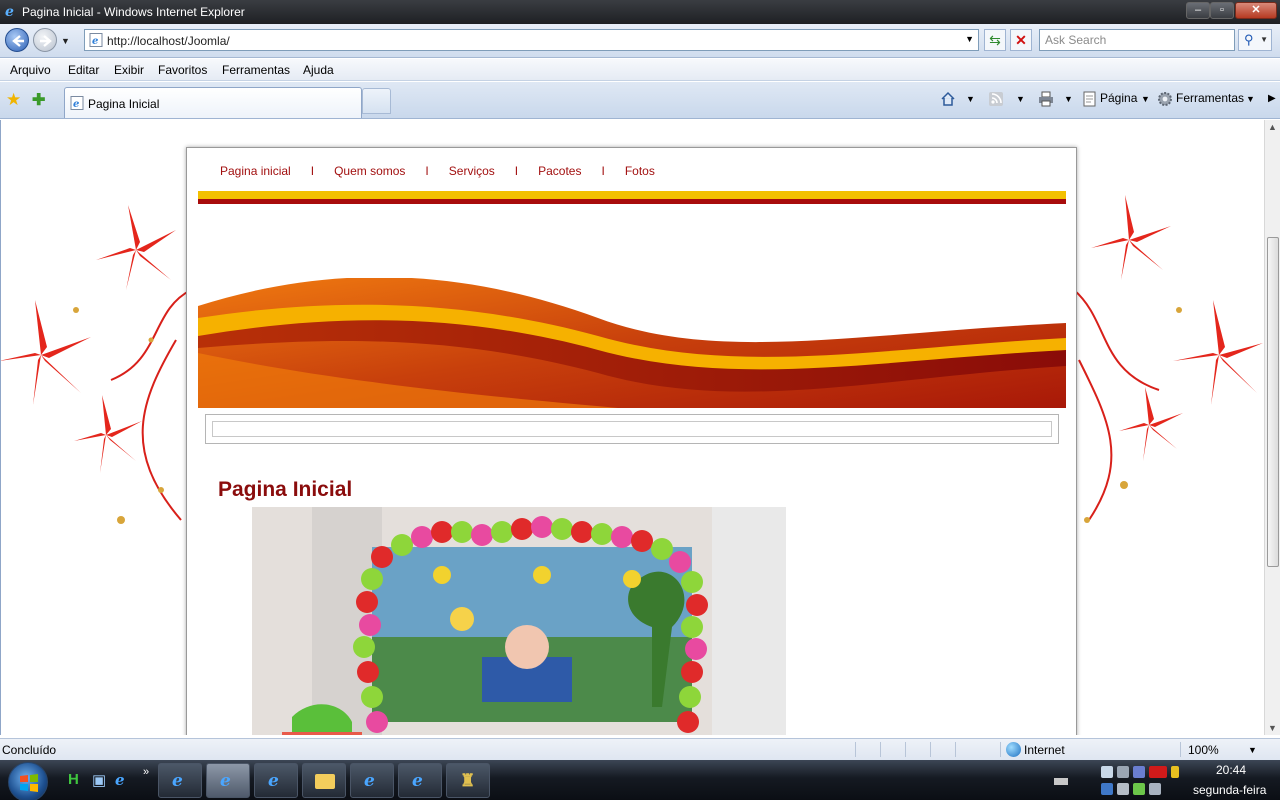 The height and width of the screenshot is (800, 1280). I want to click on minimize-button: –, so click(1198, 10).